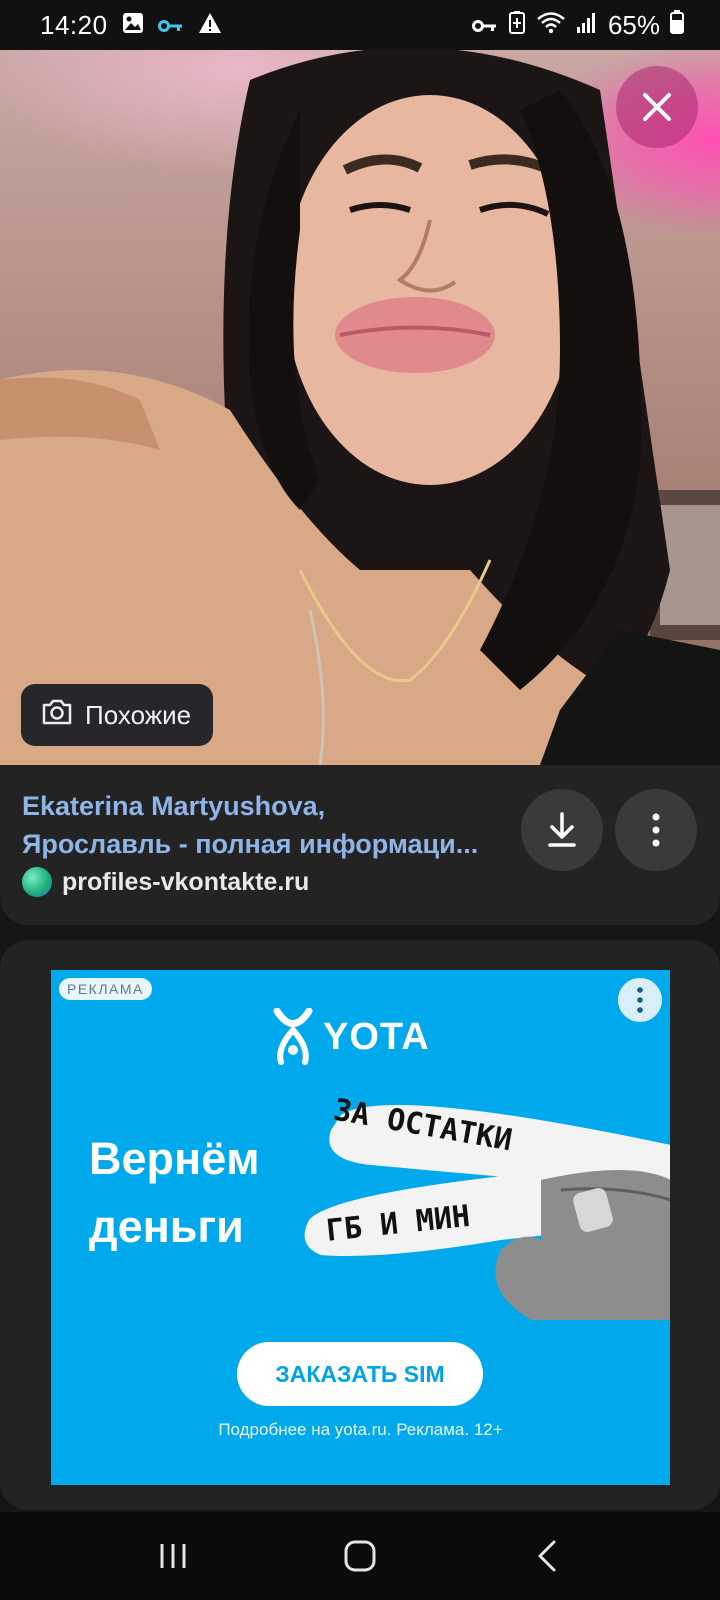  What do you see at coordinates (360, 1429) in the screenshot?
I see `ad-footer-text: Подробнее на yota.ru. Реклама. 12+` at bounding box center [360, 1429].